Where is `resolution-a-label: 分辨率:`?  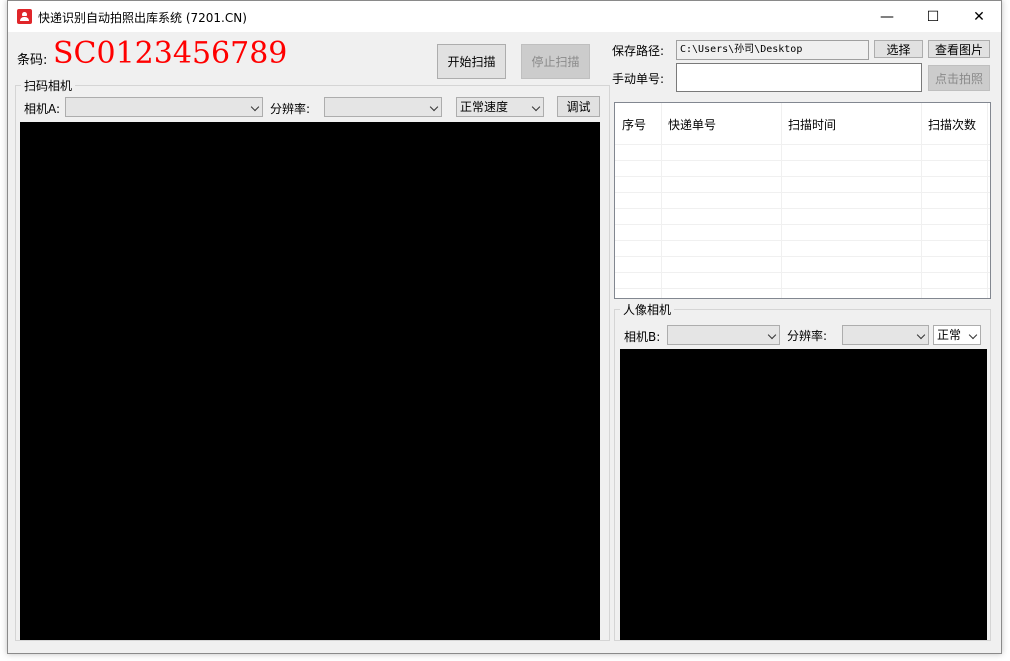 resolution-a-label: 分辨率: is located at coordinates (290, 109).